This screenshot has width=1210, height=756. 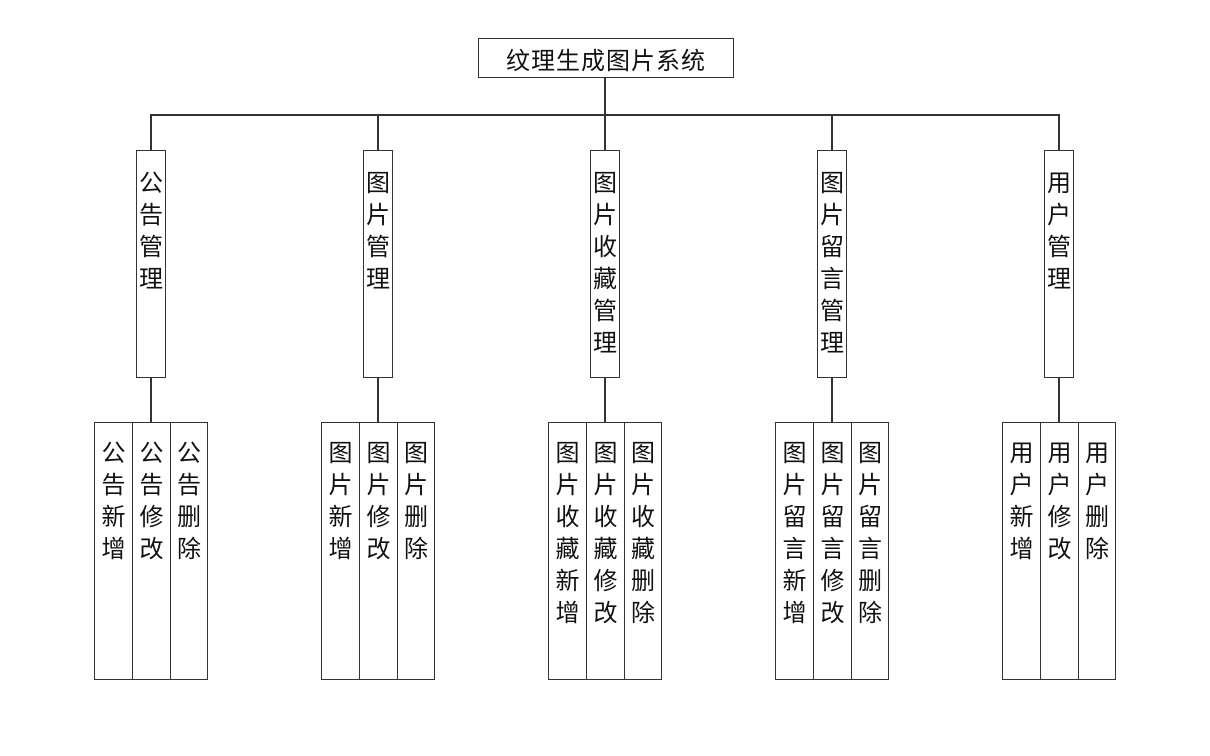 I want to click on module-node-2: 图片收藏管理, so click(x=605, y=264).